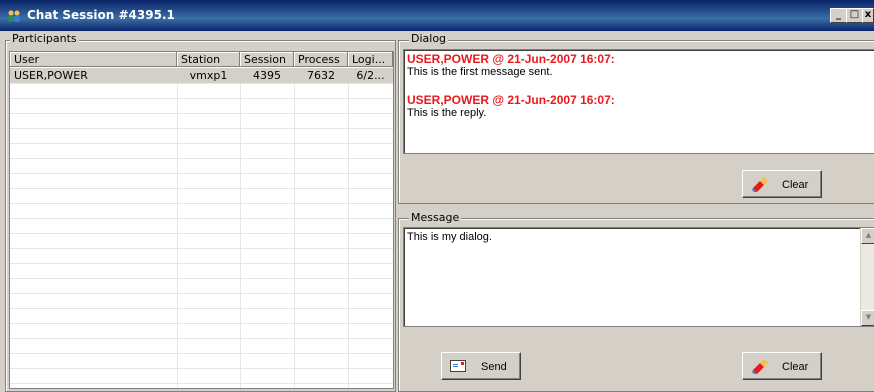 The height and width of the screenshot is (392, 874). I want to click on people-icon, so click(14, 16).